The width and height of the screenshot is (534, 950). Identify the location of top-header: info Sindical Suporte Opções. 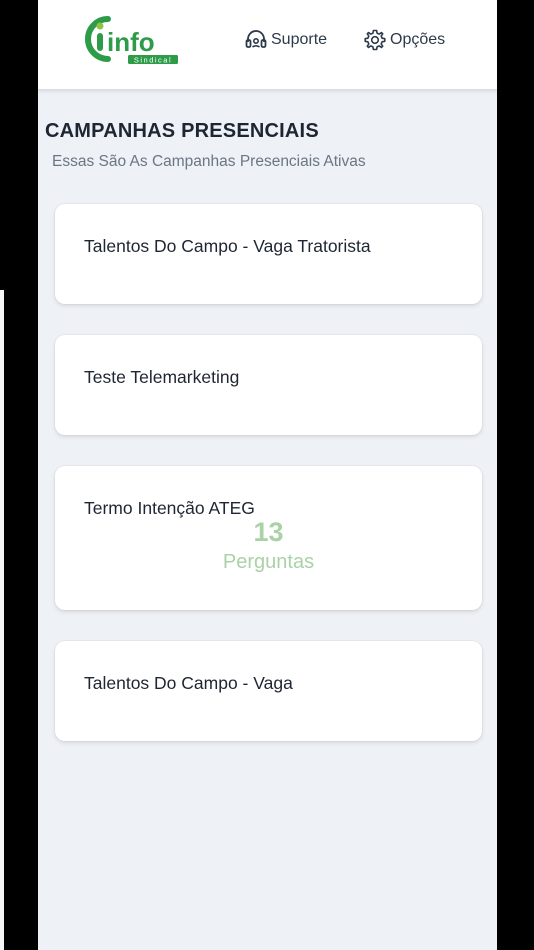
(267, 45).